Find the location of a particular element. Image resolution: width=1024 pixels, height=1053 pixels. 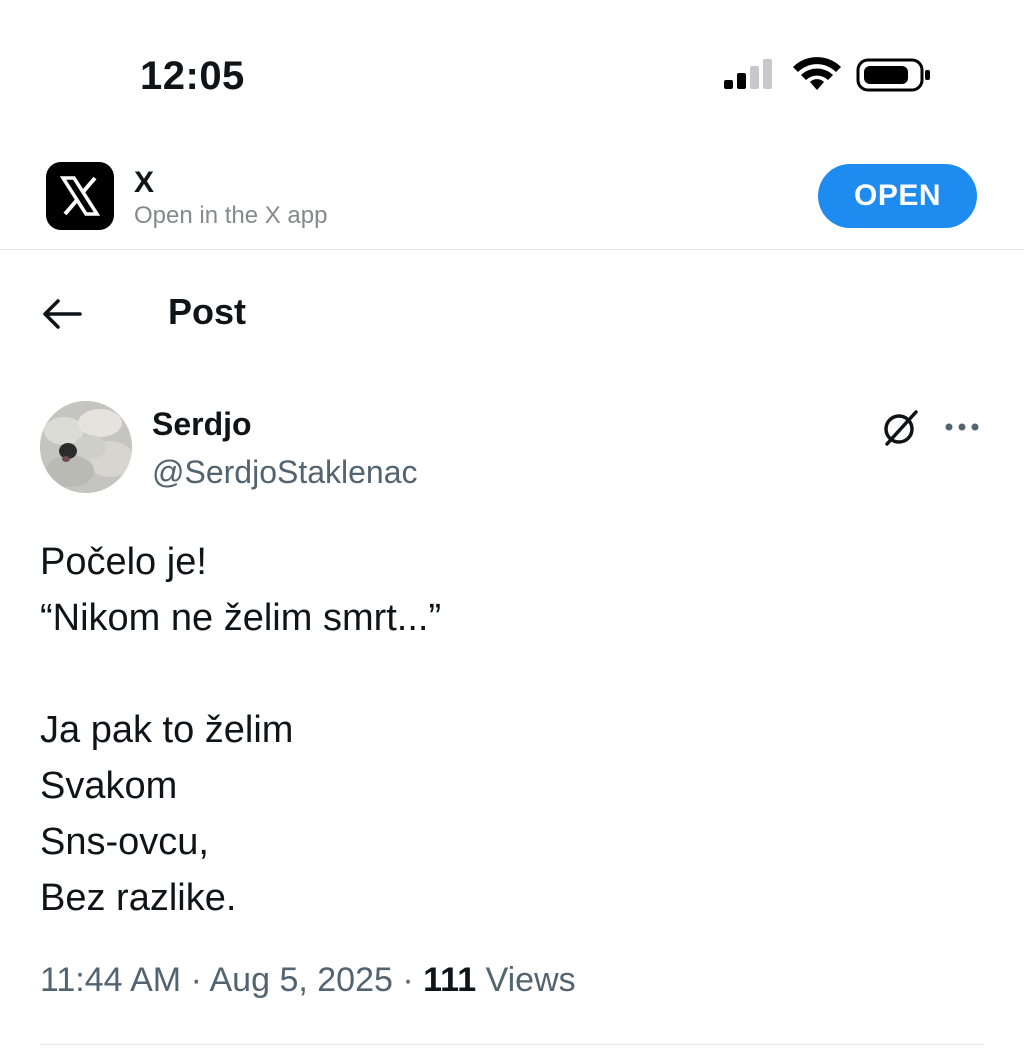

x-logo-icon is located at coordinates (80, 196).